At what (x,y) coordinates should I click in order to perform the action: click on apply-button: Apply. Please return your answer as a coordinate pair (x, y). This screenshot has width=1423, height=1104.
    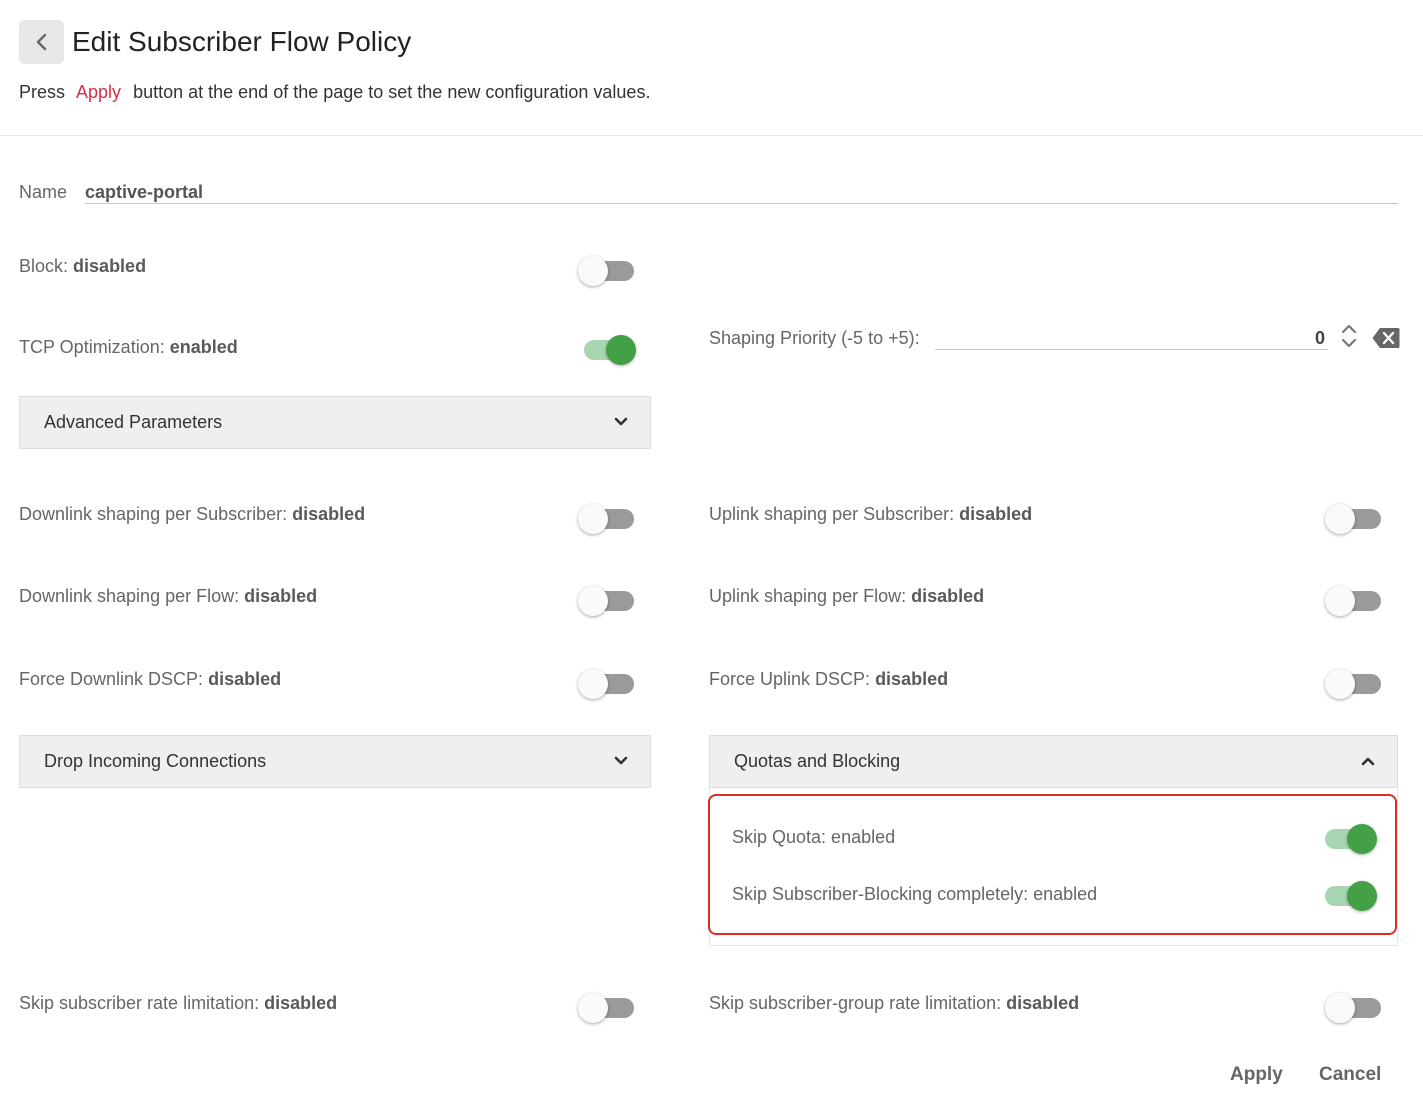
    Looking at the image, I should click on (1256, 1075).